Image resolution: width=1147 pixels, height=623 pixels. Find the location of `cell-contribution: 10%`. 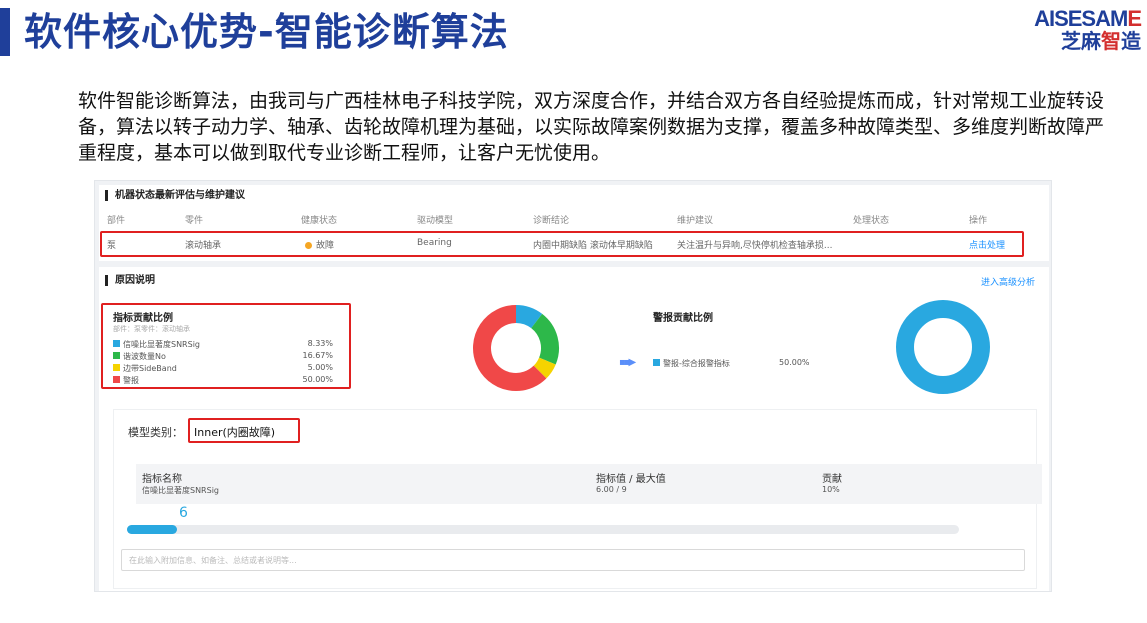

cell-contribution: 10% is located at coordinates (831, 489).